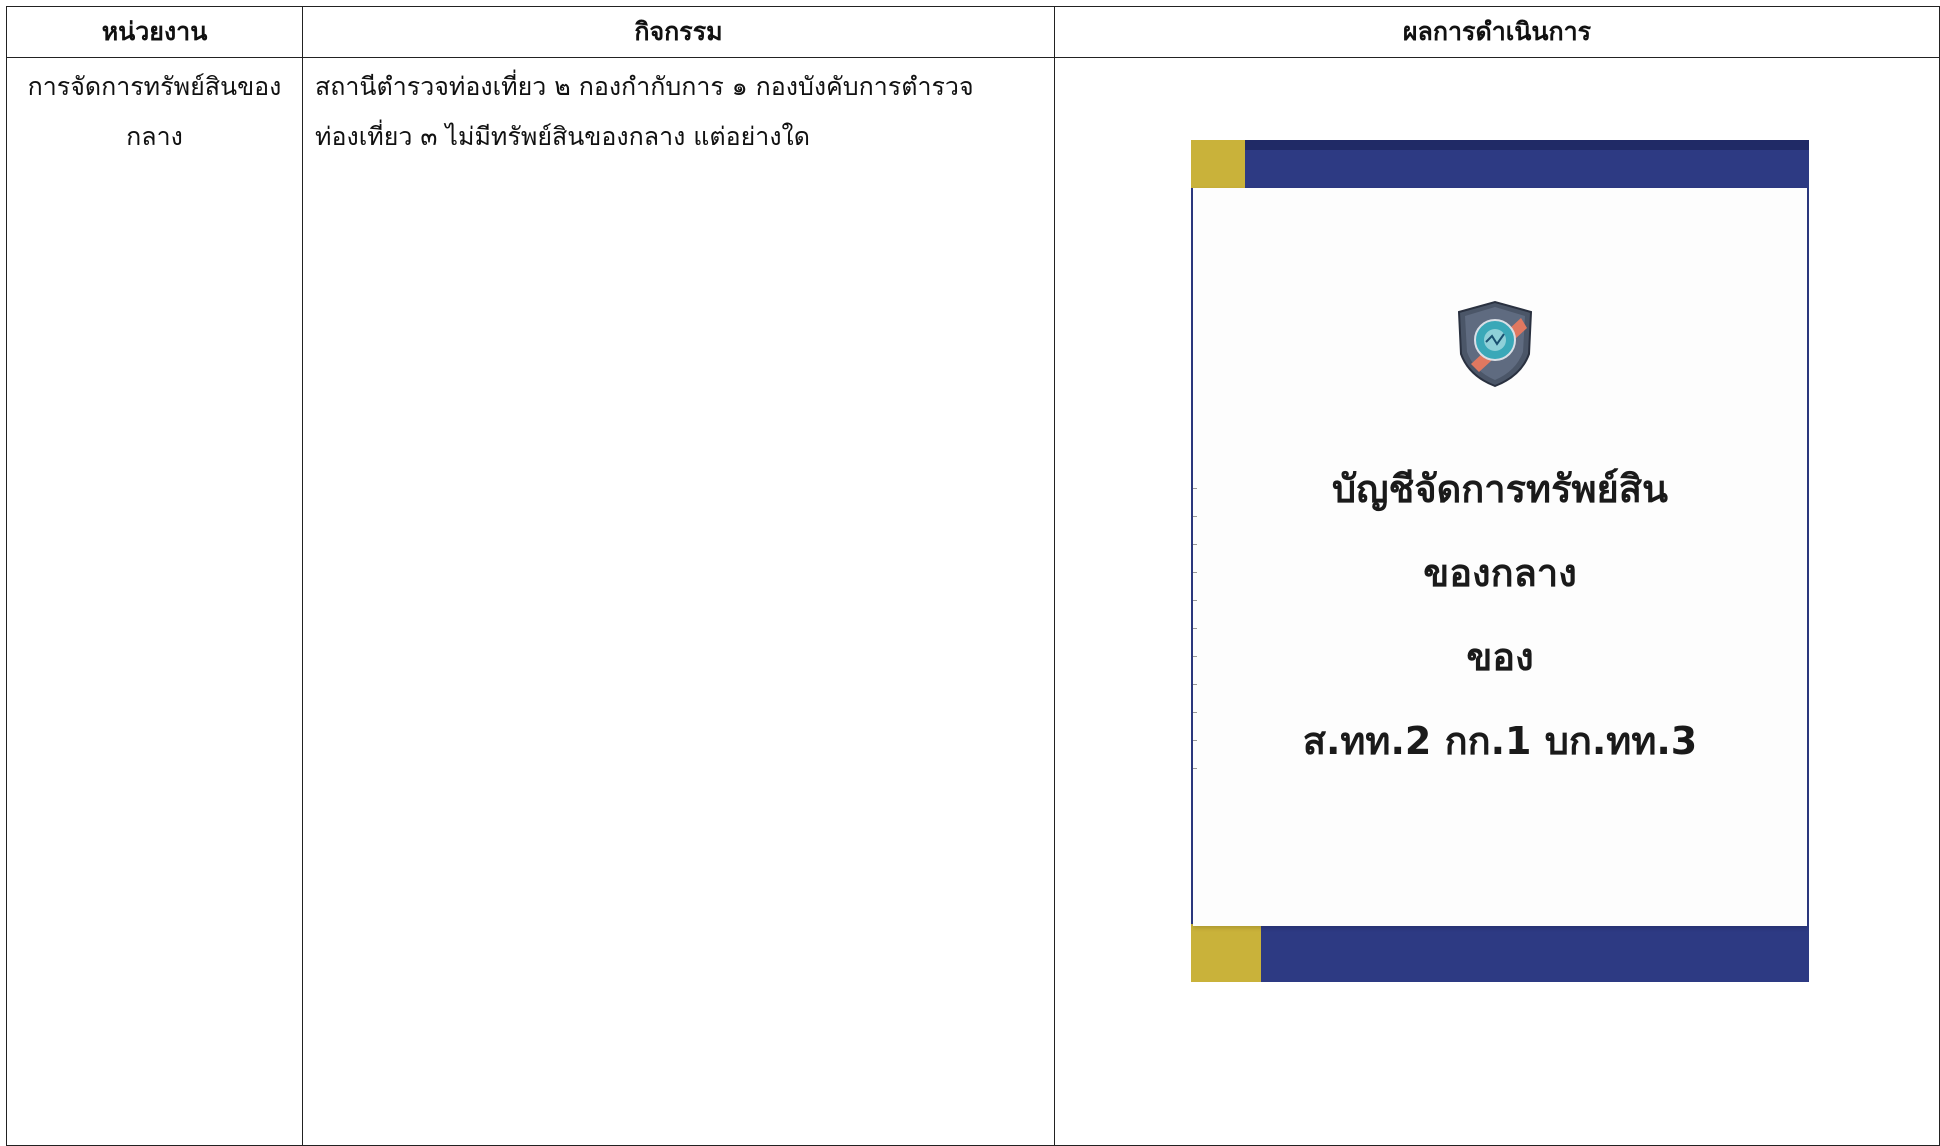  I want to click on header-activity: กิจกรรม, so click(678, 32).